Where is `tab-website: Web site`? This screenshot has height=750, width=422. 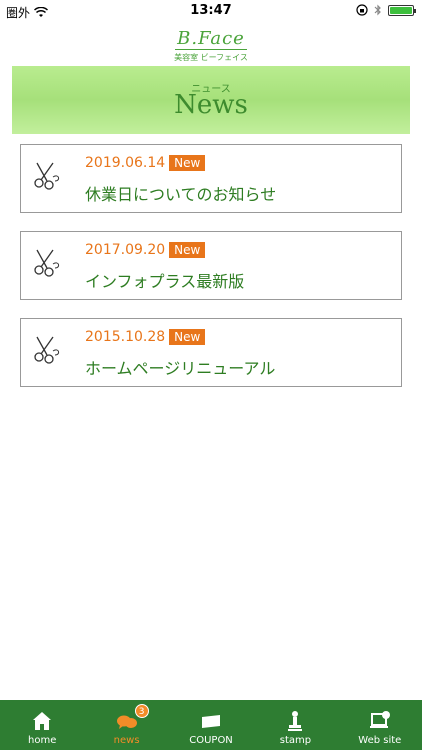 tab-website: Web site is located at coordinates (380, 725).